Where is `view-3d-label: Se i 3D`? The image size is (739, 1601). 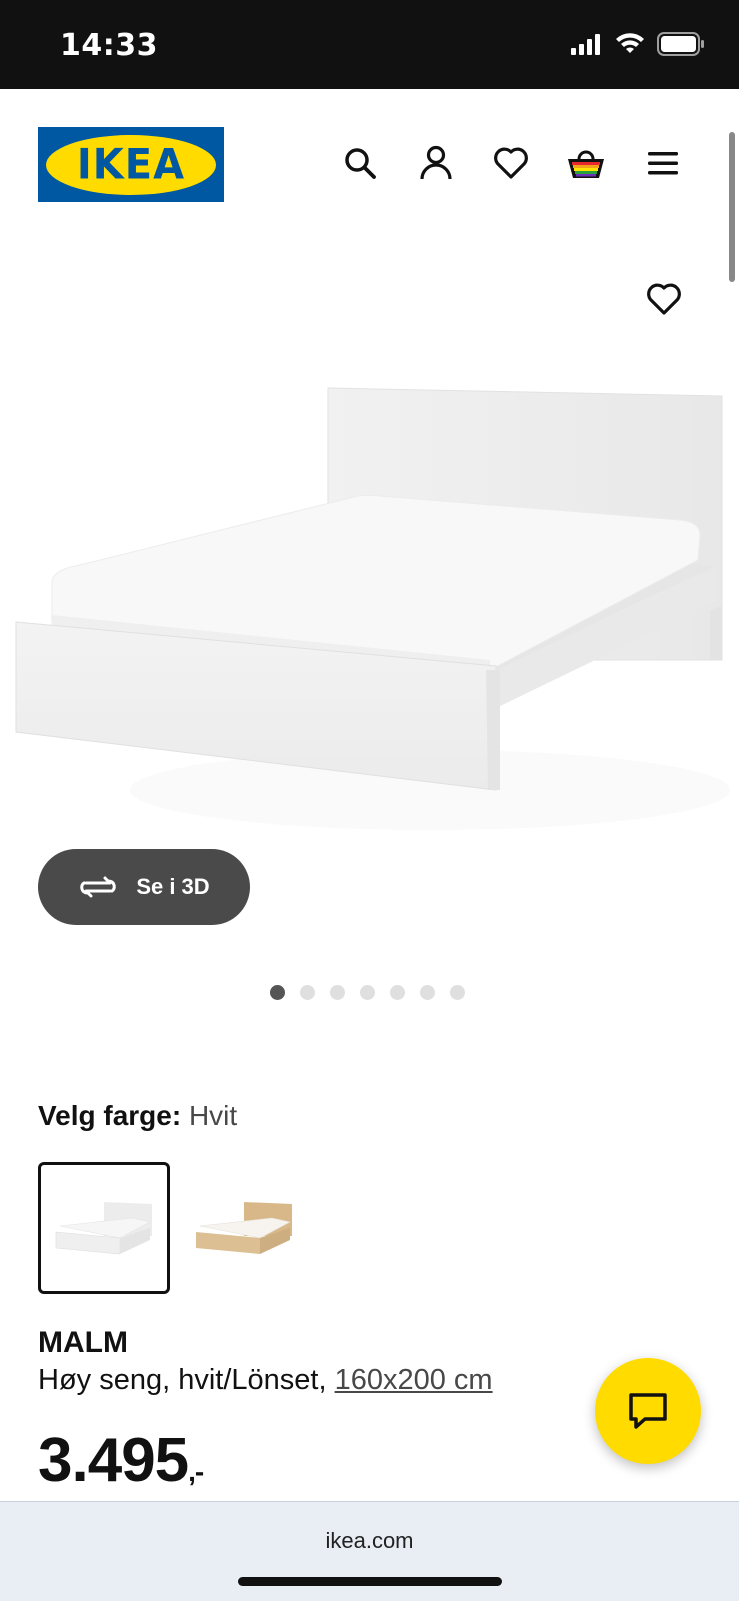 view-3d-label: Se i 3D is located at coordinates (173, 886).